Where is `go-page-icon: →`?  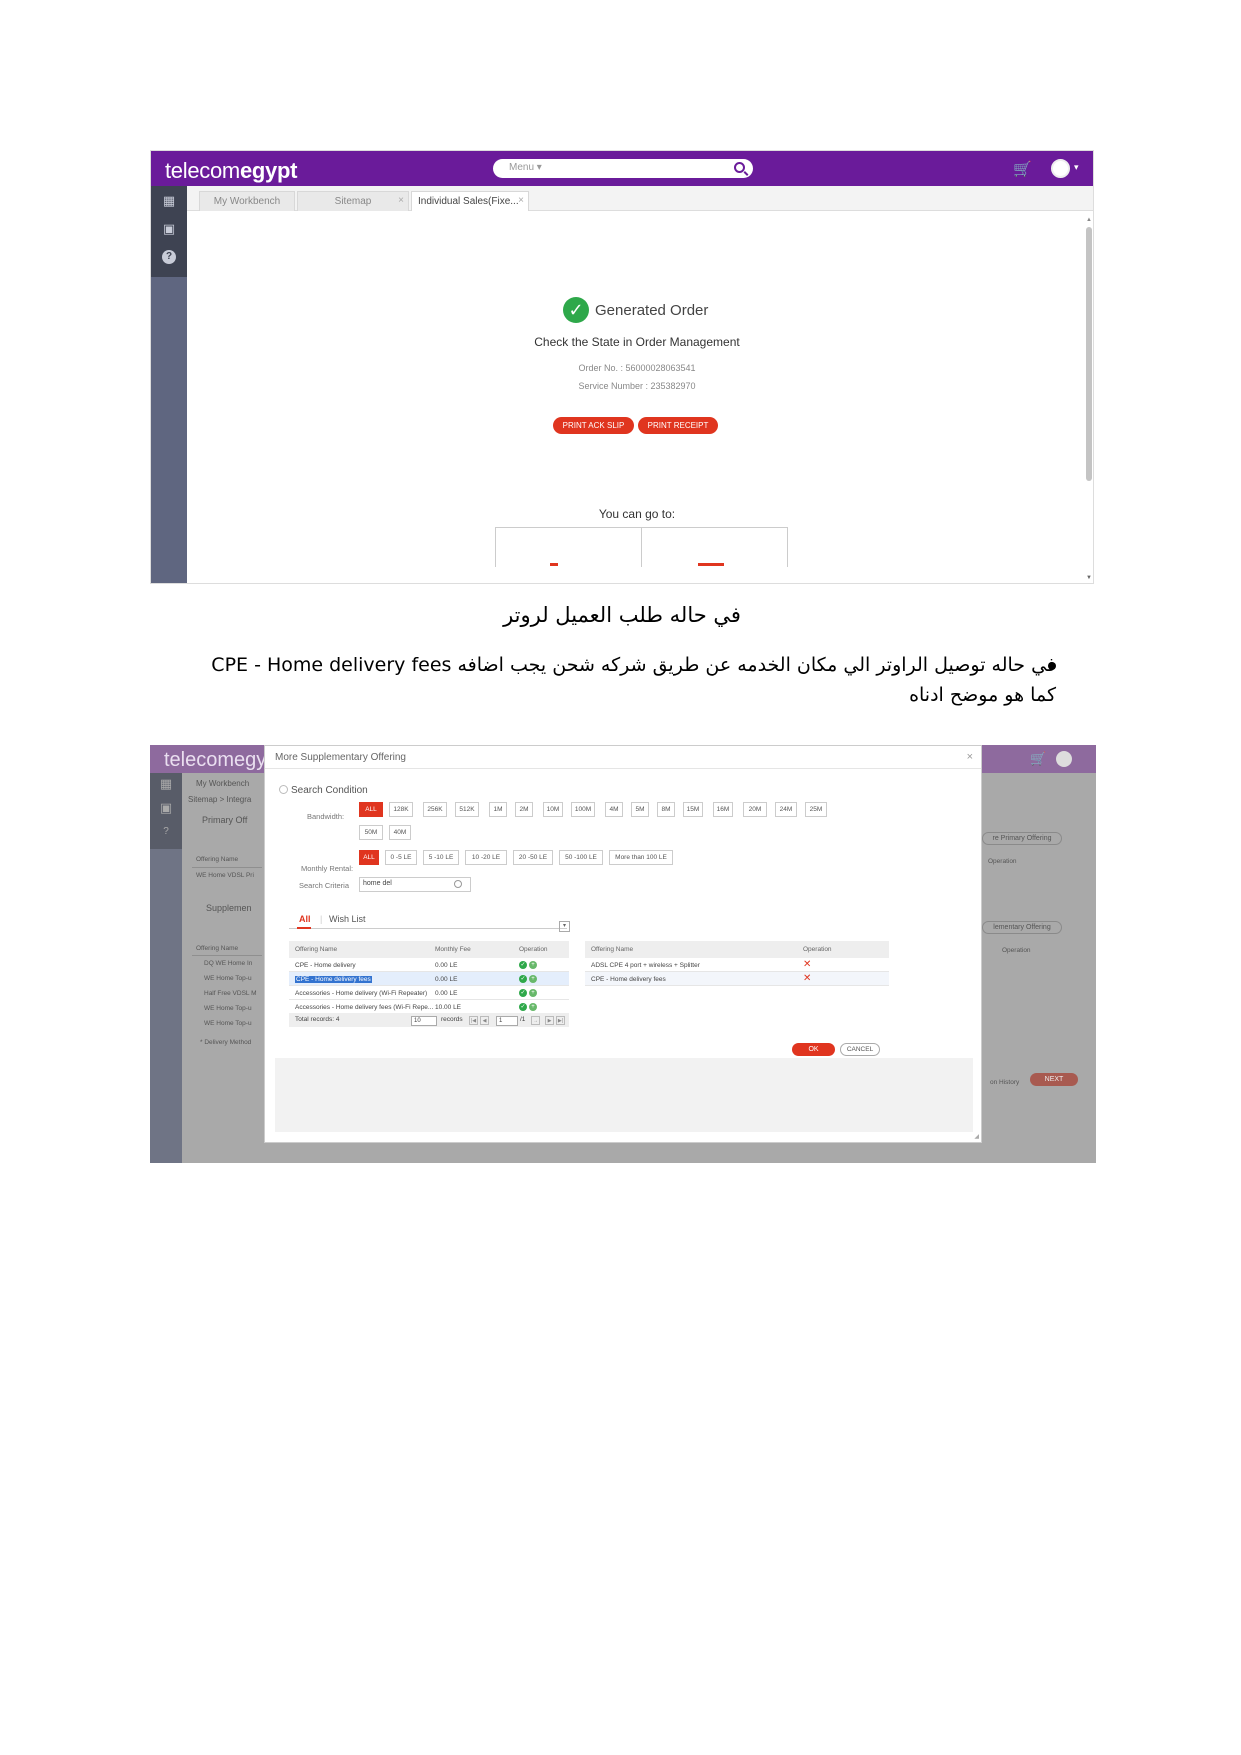 go-page-icon: → is located at coordinates (535, 1020).